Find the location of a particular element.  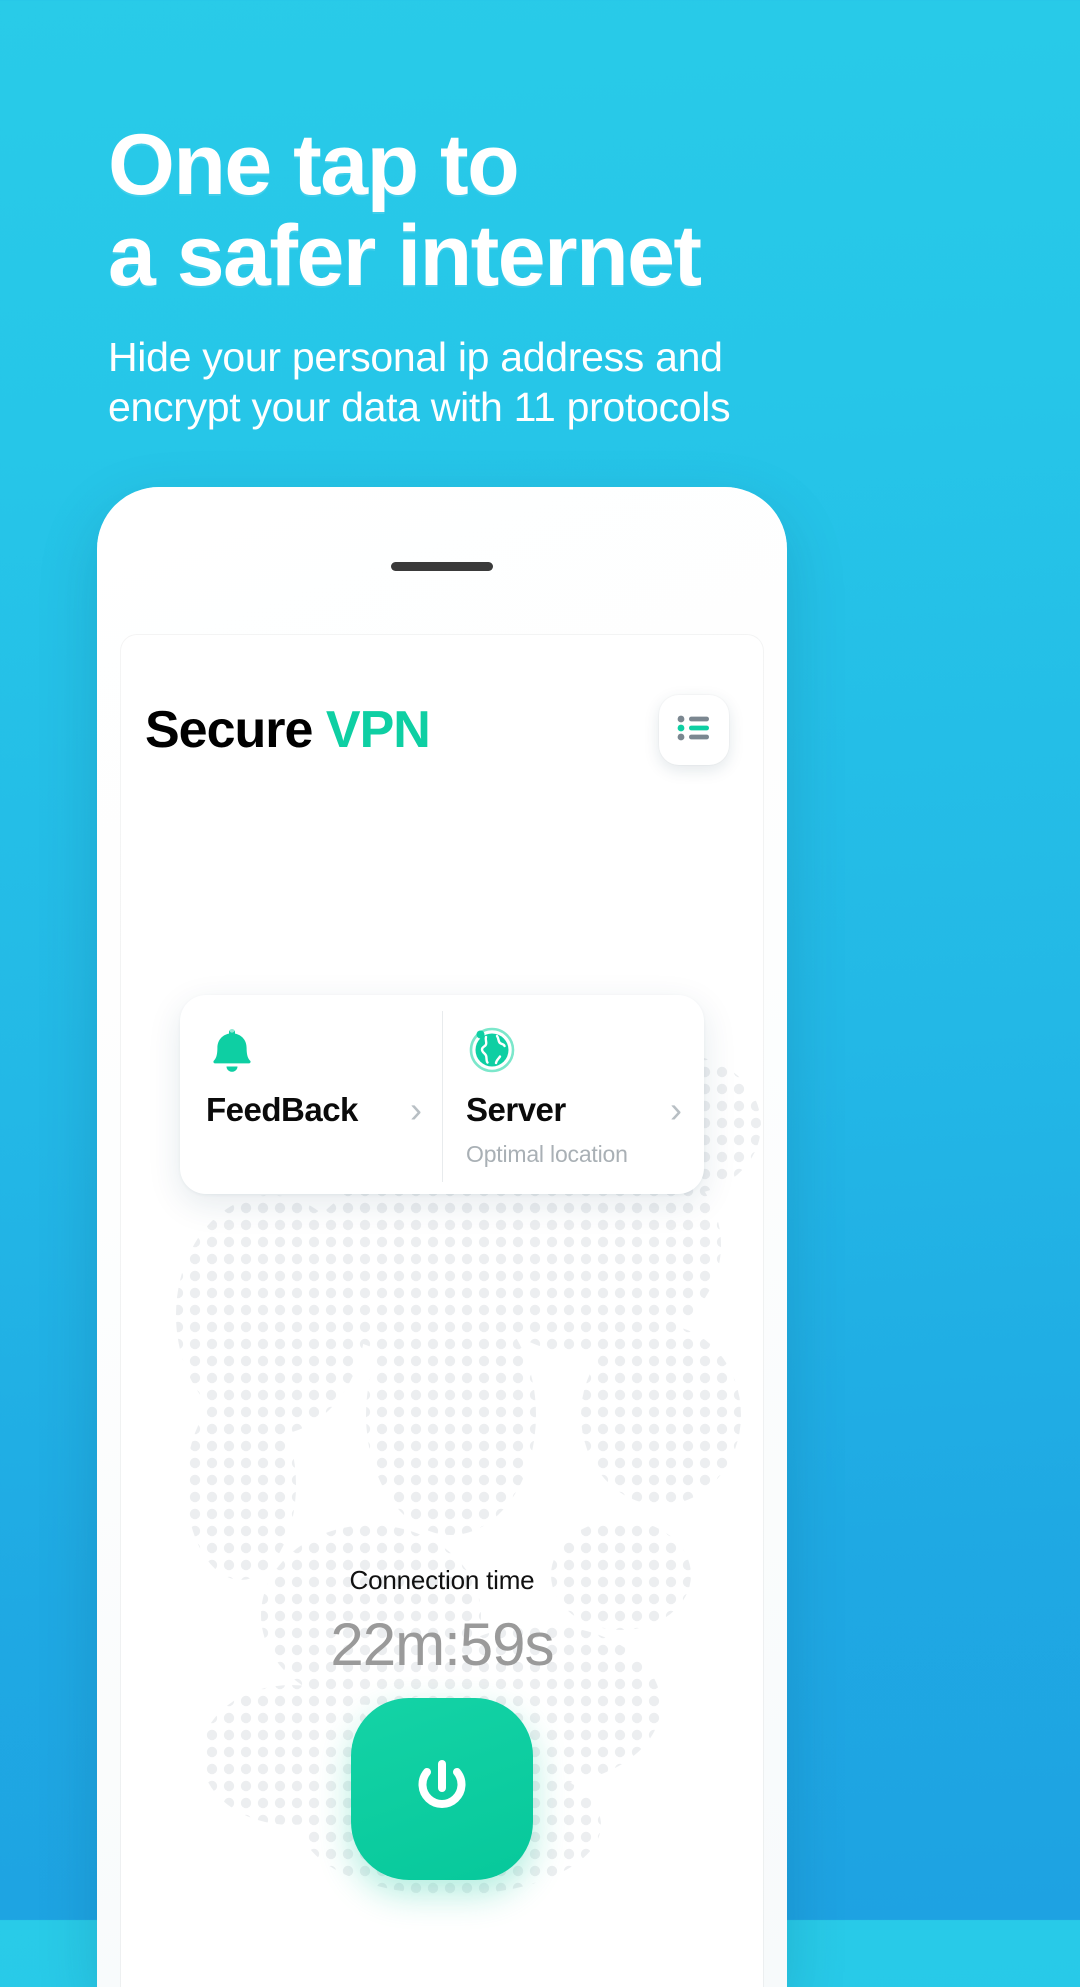

bell-icon is located at coordinates (314, 1049).